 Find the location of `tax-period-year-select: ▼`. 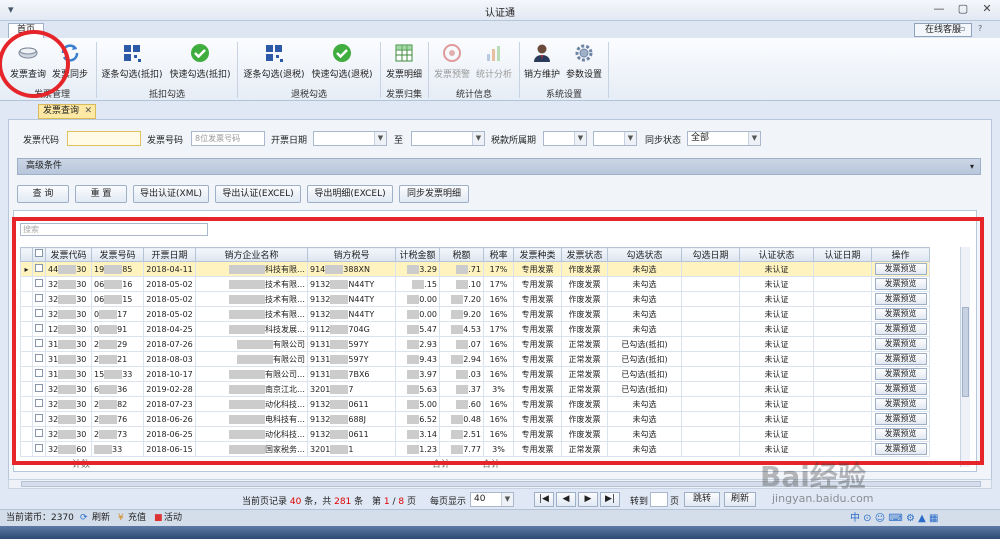

tax-period-year-select: ▼ is located at coordinates (565, 138).